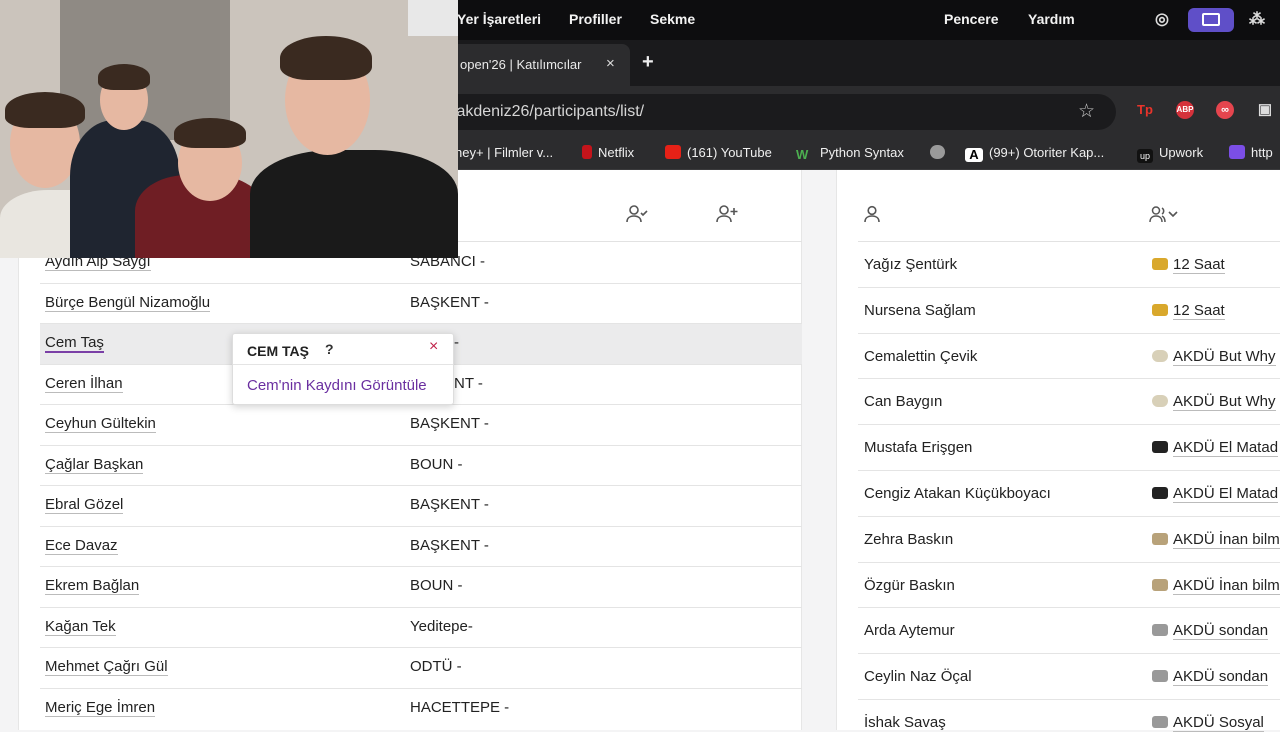 Image resolution: width=1280 pixels, height=732 pixels. What do you see at coordinates (727, 214) in the screenshot?
I see `user-add-icon` at bounding box center [727, 214].